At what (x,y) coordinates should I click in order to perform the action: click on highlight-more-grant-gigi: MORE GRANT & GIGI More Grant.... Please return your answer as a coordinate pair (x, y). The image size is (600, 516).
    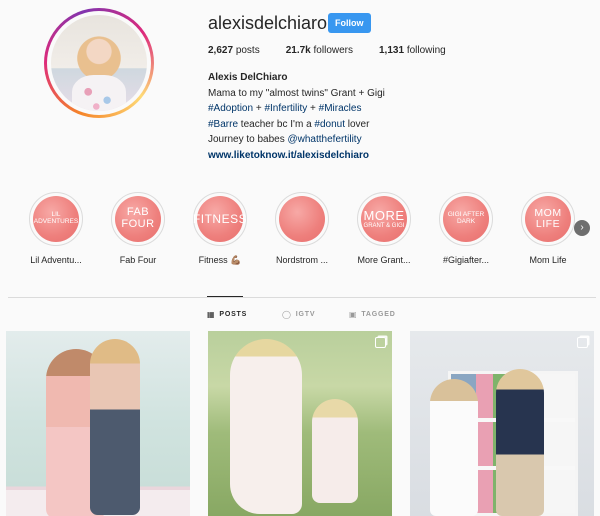
    Looking at the image, I should click on (384, 228).